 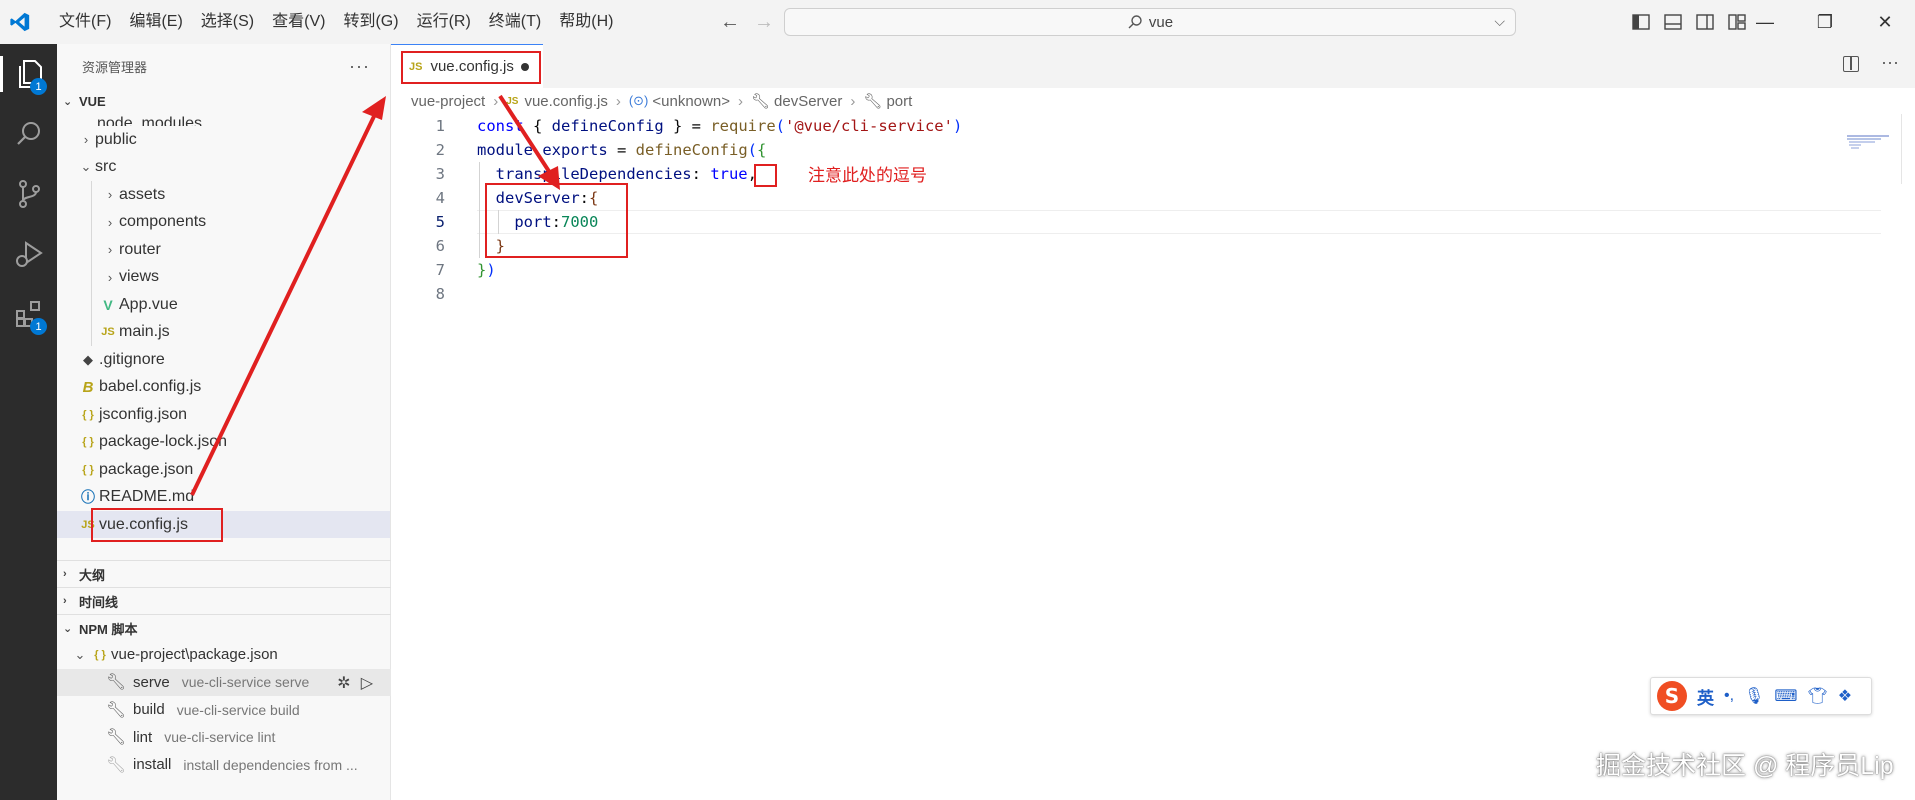 I want to click on ime-language: 英, so click(x=1705, y=696).